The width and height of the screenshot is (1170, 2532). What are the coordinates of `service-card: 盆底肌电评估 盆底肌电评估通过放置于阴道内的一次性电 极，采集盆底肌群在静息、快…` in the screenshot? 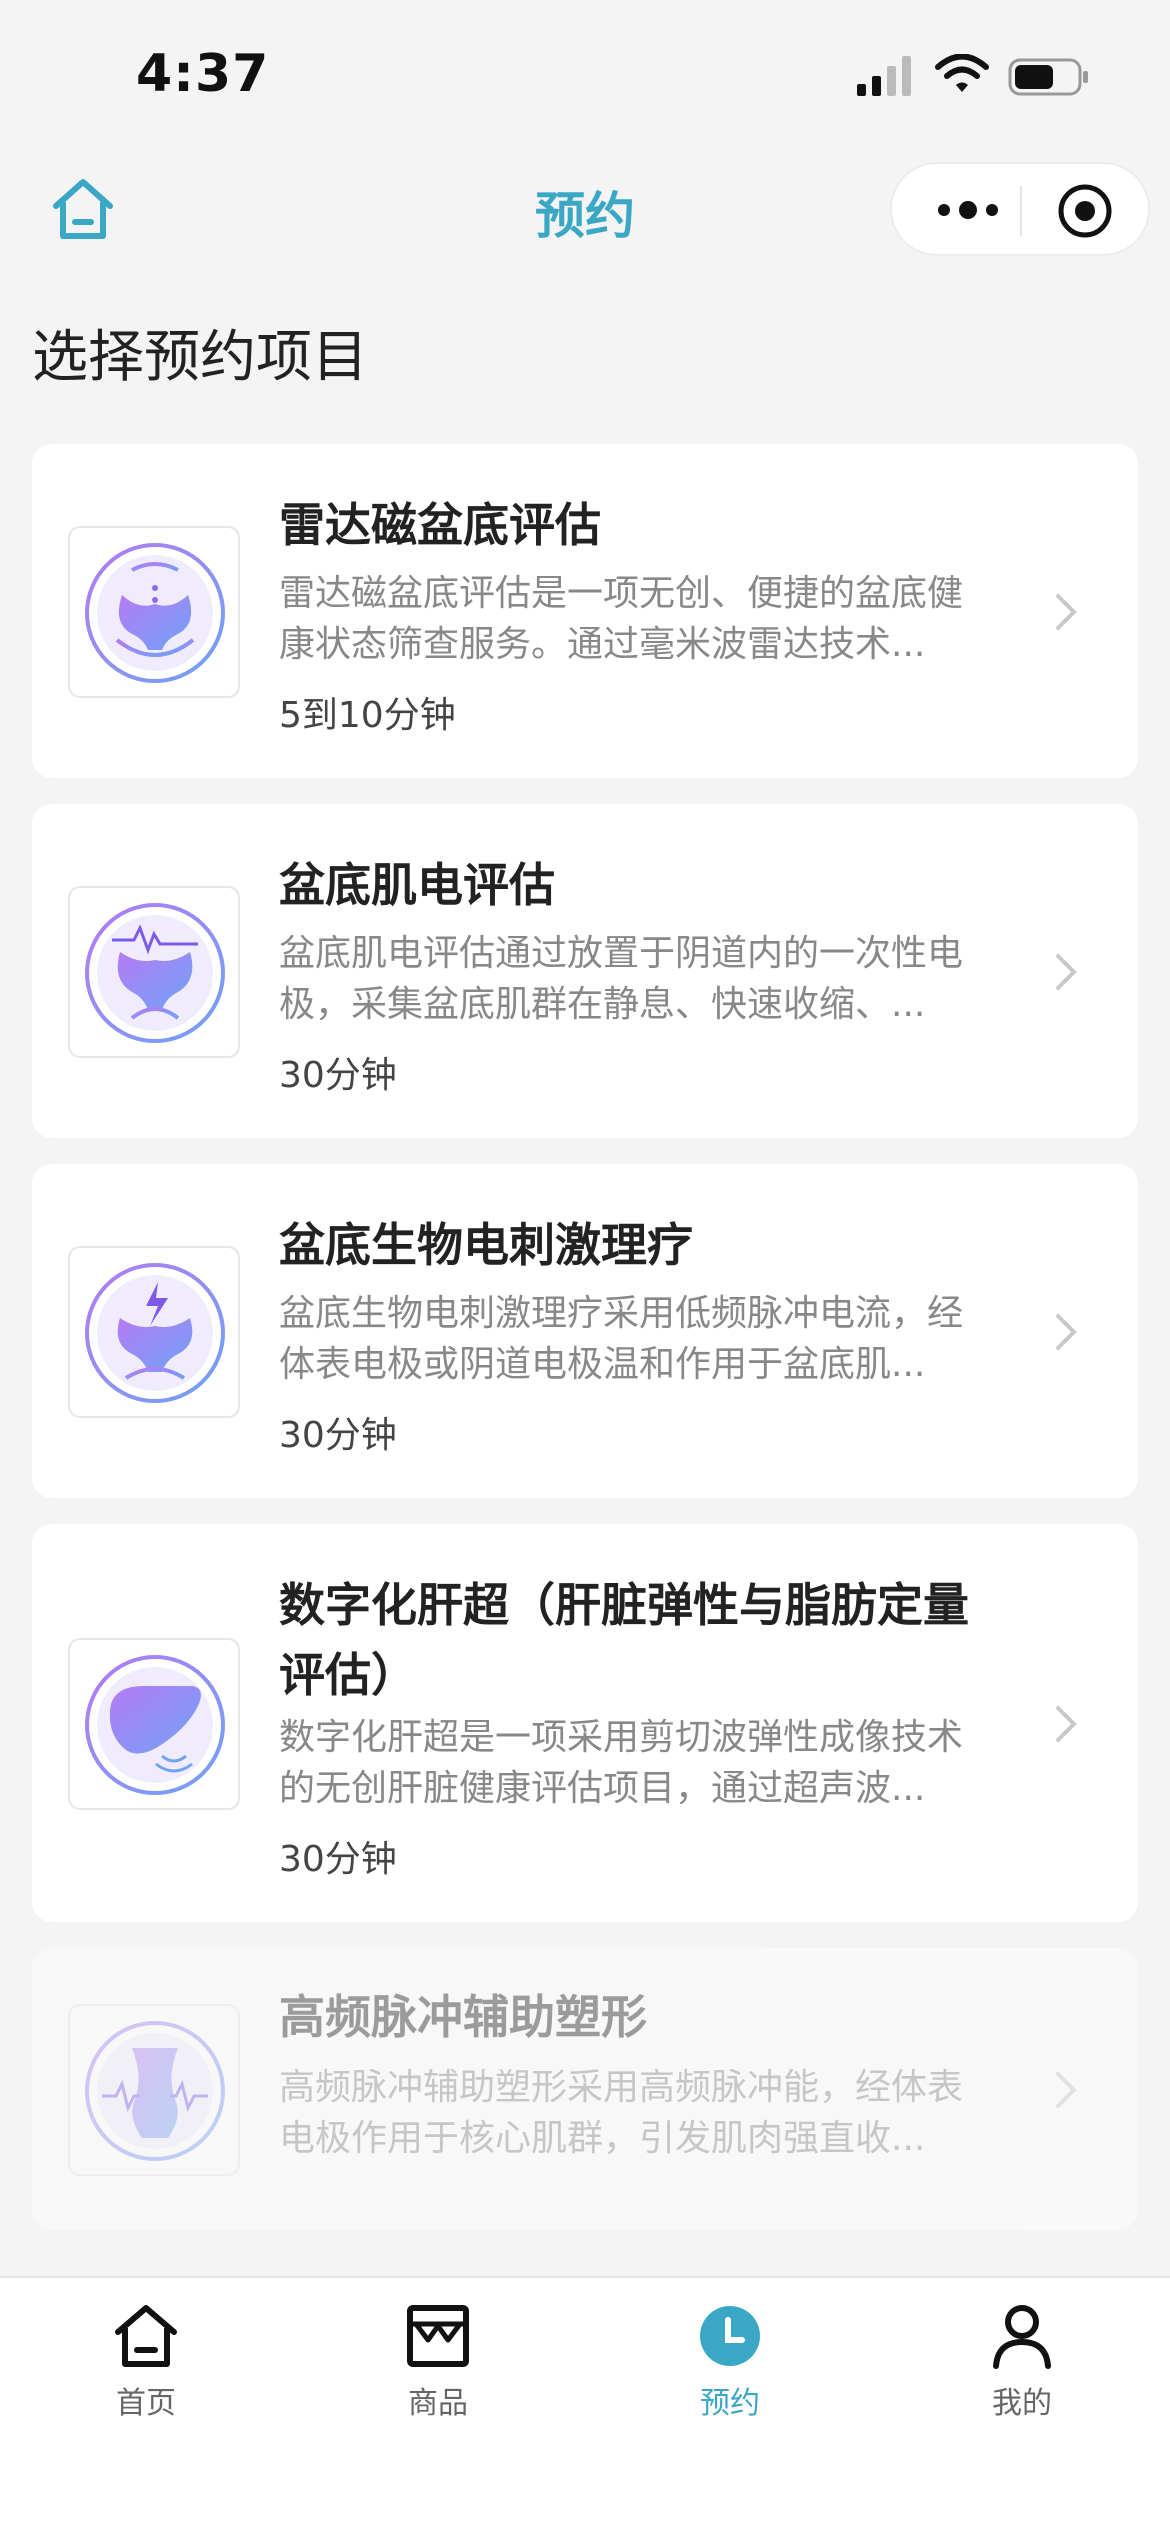 It's located at (585, 971).